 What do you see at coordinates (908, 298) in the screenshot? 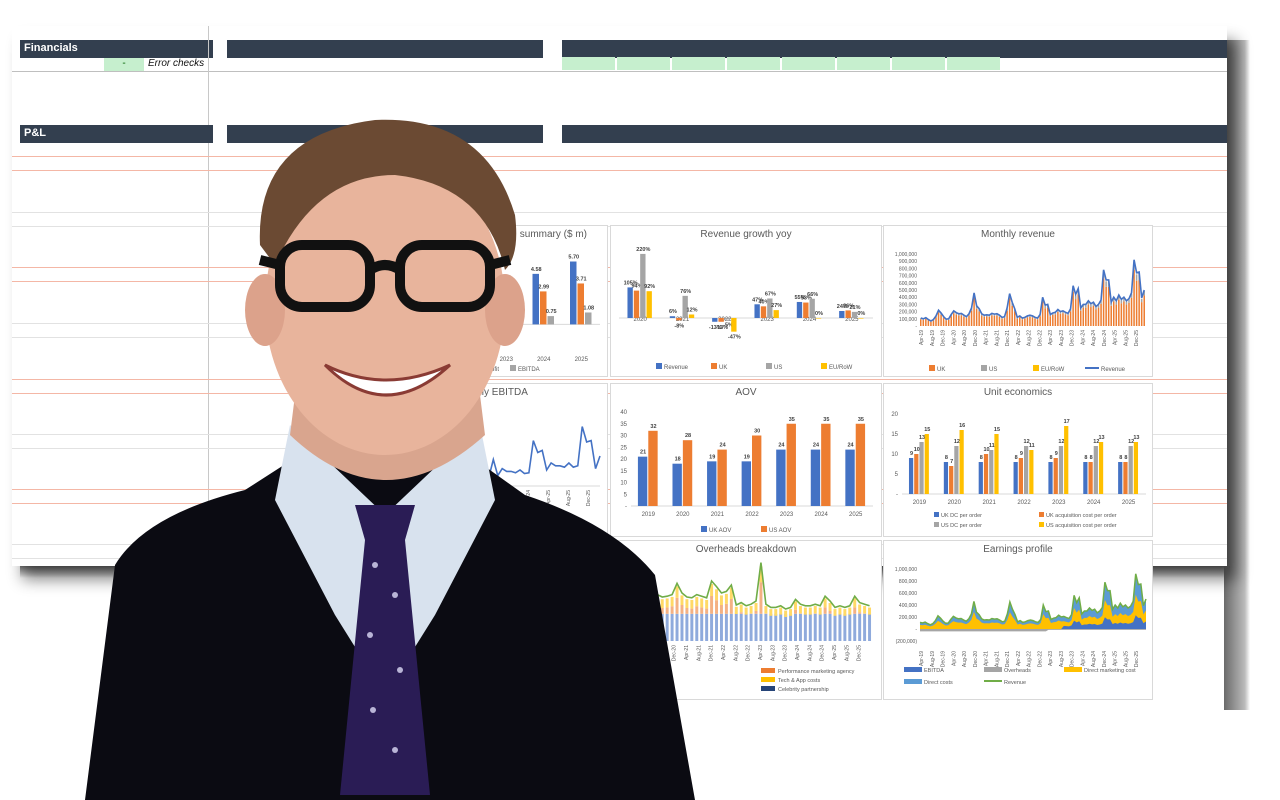
I see `y-tick-label: 400,000` at bounding box center [908, 298].